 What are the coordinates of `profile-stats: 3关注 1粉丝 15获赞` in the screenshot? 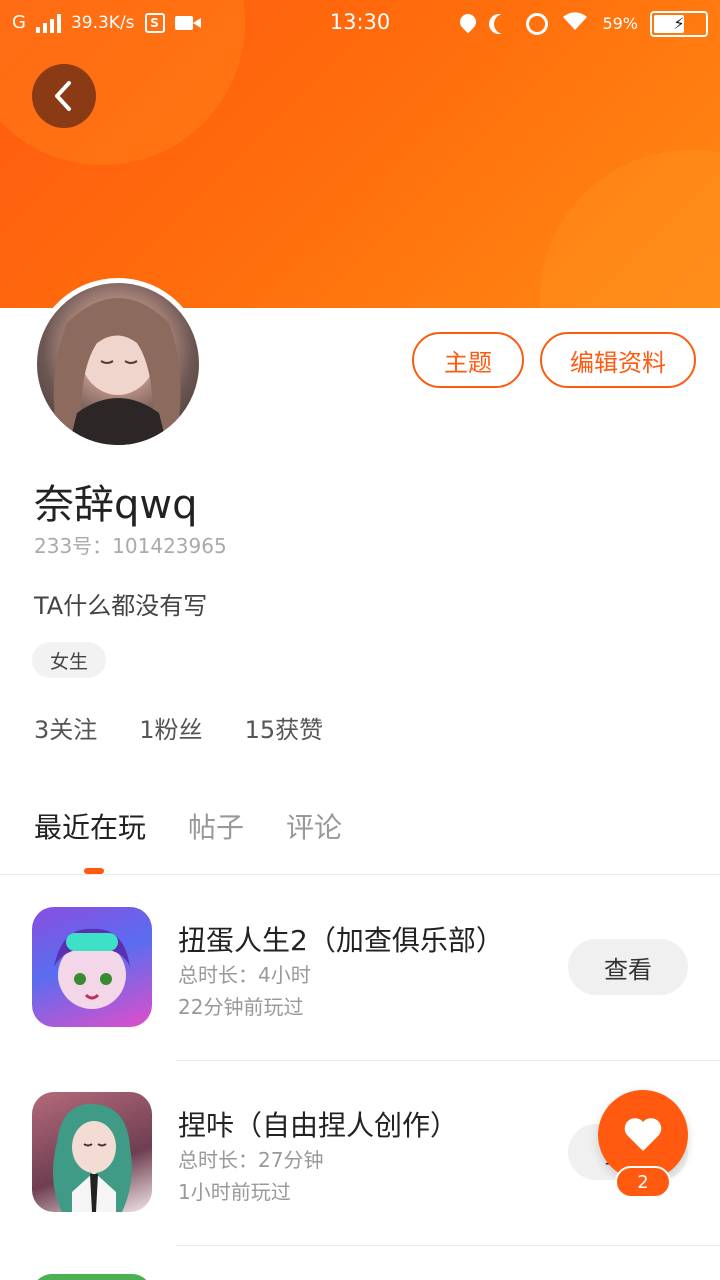 It's located at (178, 727).